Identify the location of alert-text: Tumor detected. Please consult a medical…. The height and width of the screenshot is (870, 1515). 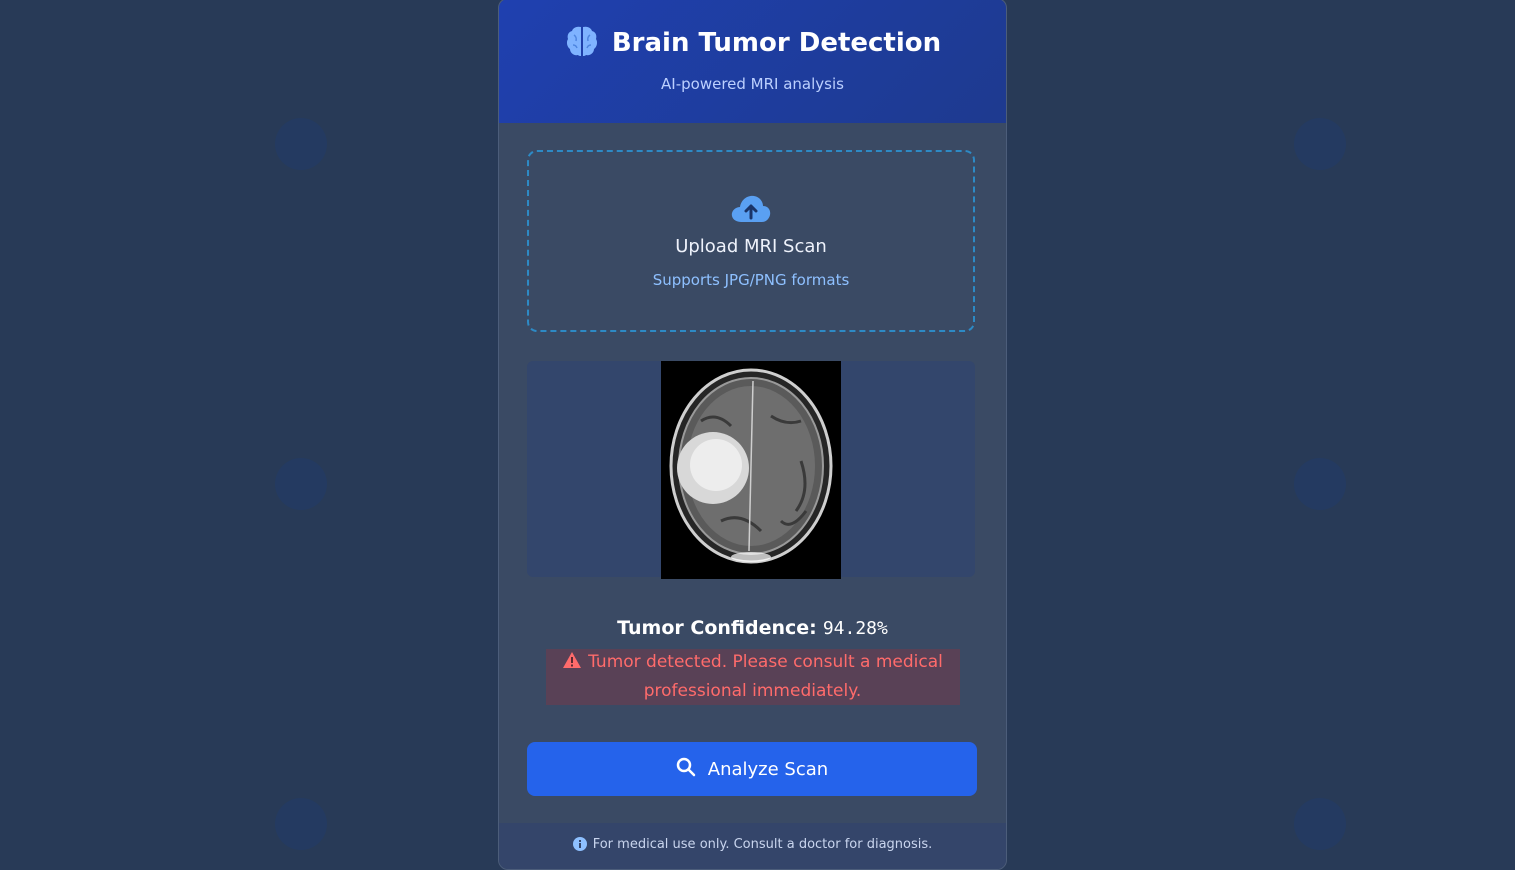
(765, 676).